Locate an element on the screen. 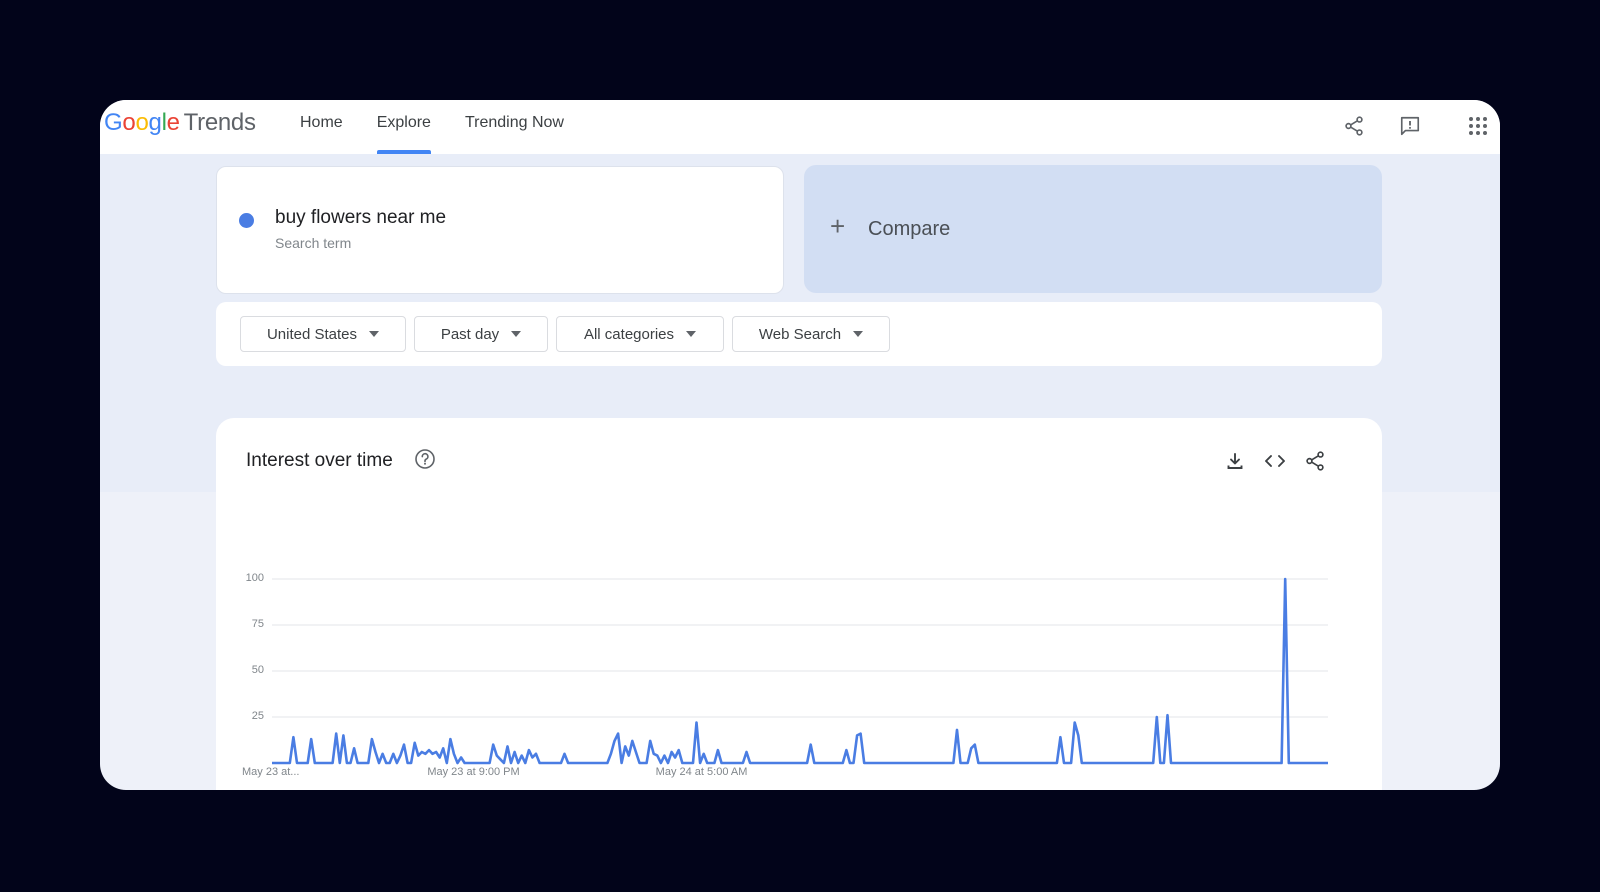 This screenshot has height=892, width=1600. search-type-dropdown: Web Search is located at coordinates (811, 334).